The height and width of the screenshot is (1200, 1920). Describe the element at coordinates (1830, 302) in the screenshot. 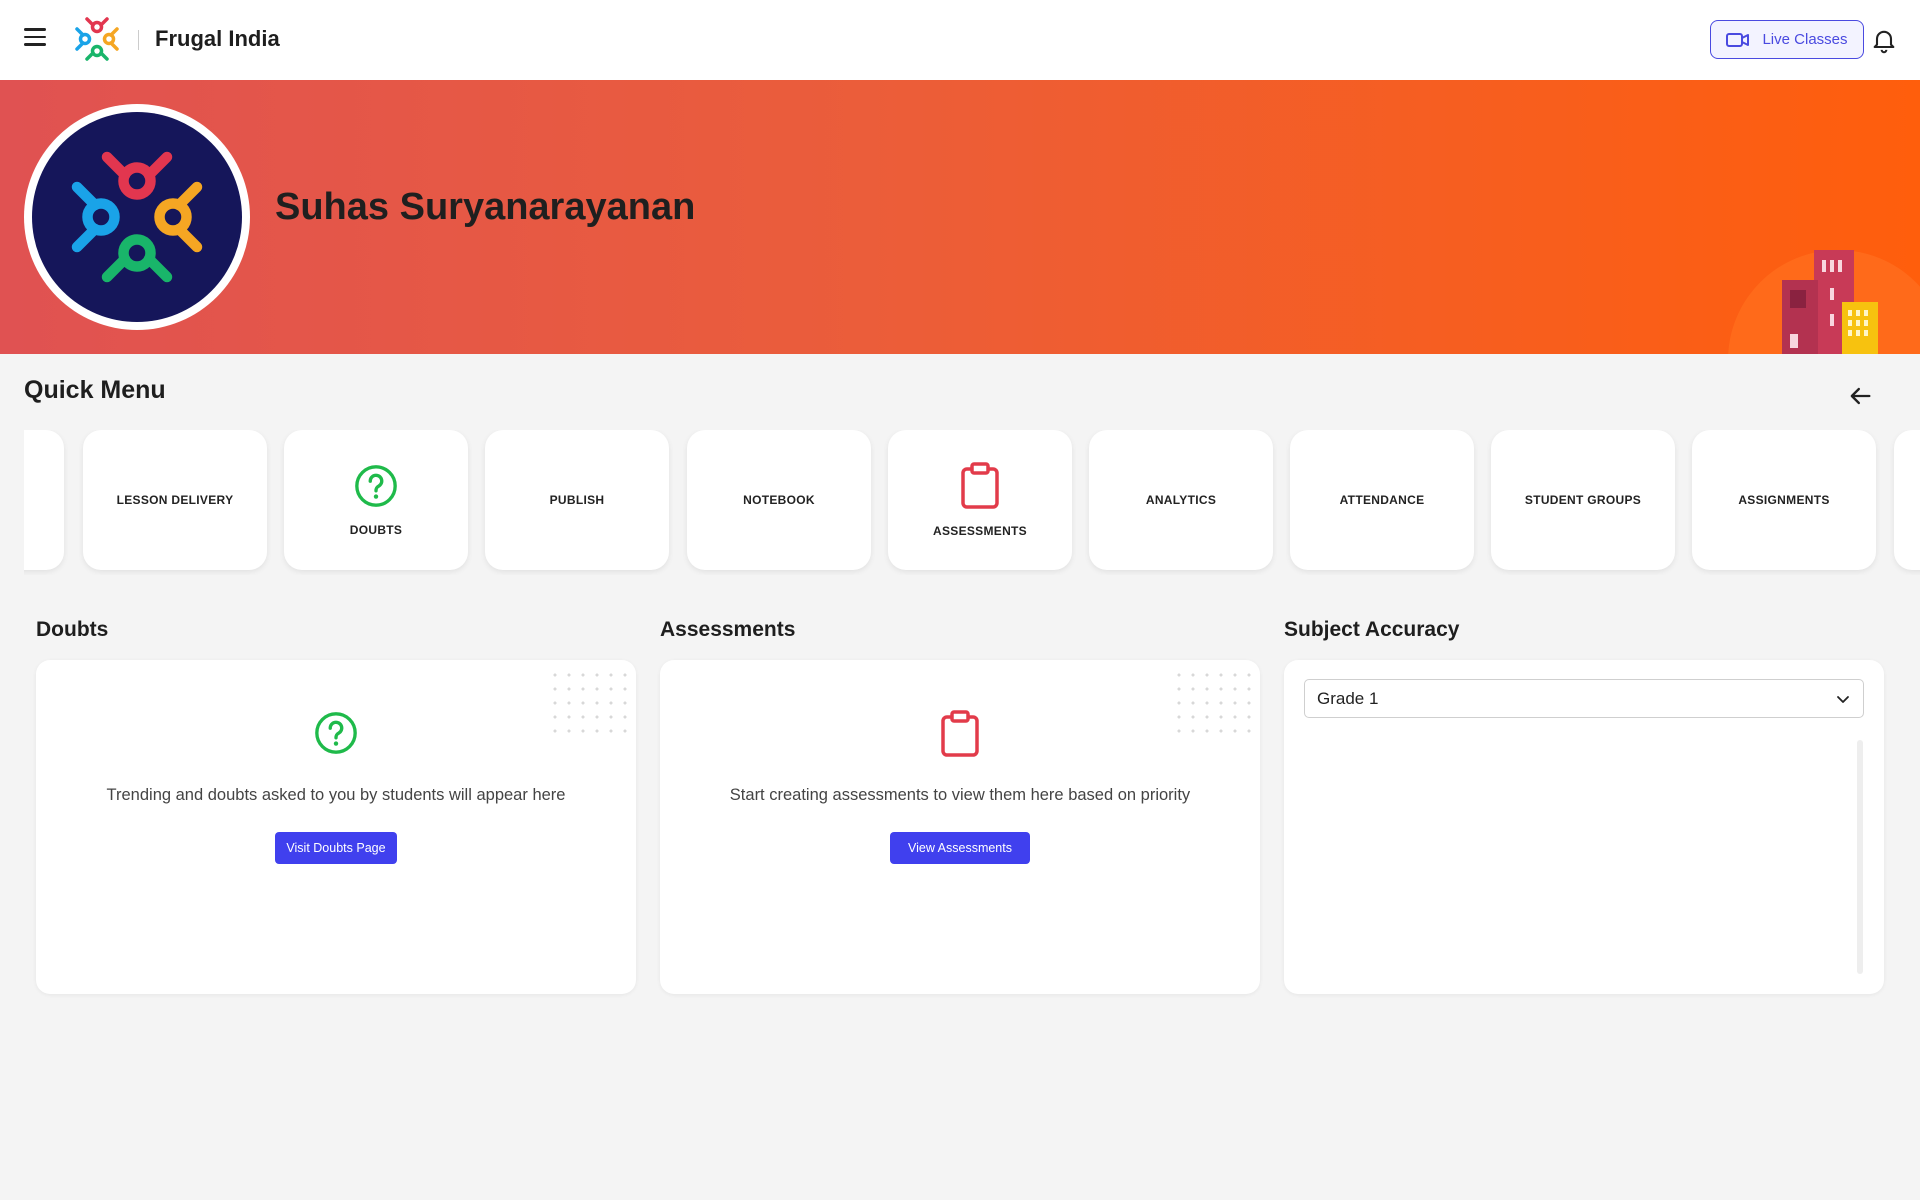

I see `buildings-illustration` at that location.